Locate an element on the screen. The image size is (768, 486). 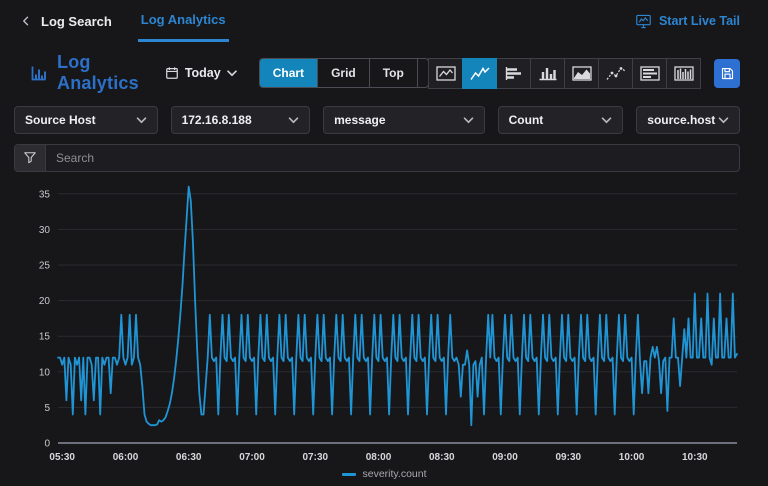
source-host-select: 172.16.8.188 is located at coordinates (240, 120).